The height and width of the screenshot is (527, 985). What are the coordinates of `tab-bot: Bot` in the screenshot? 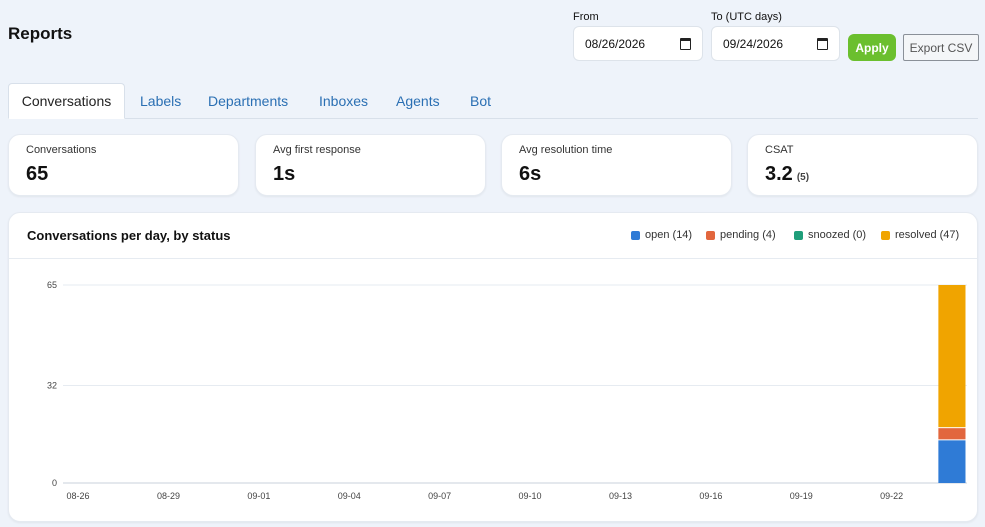 It's located at (480, 101).